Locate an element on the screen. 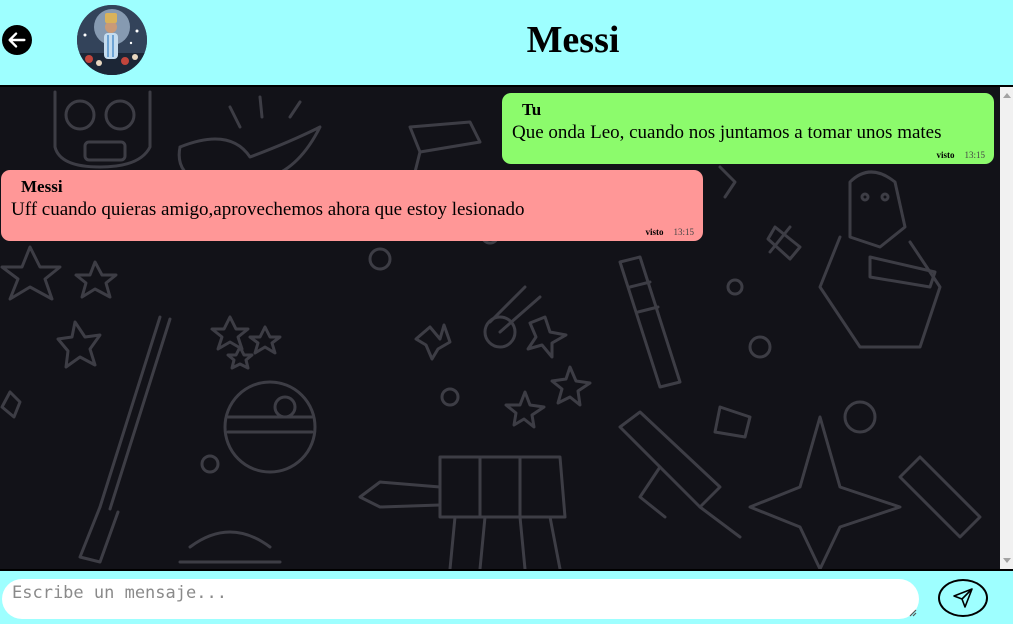  chat-header: Messi is located at coordinates (506, 43).